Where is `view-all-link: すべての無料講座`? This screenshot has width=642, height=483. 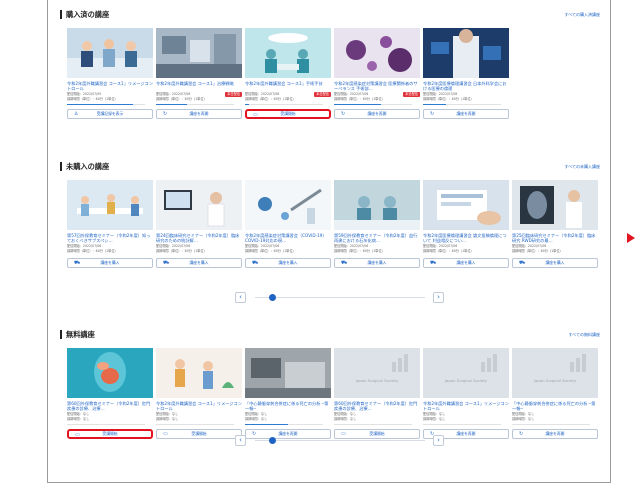 view-all-link: すべての無料講座 is located at coordinates (584, 335).